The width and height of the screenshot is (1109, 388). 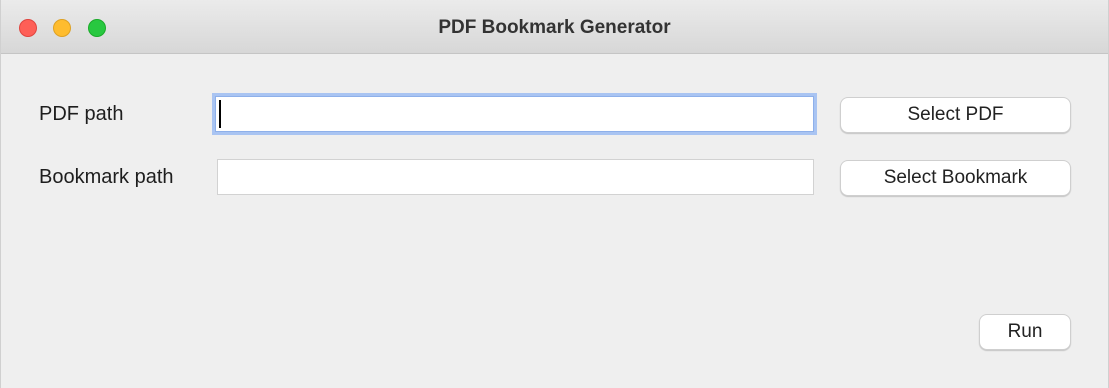 I want to click on window-title: PDF Bookmark Generator, so click(x=554, y=27).